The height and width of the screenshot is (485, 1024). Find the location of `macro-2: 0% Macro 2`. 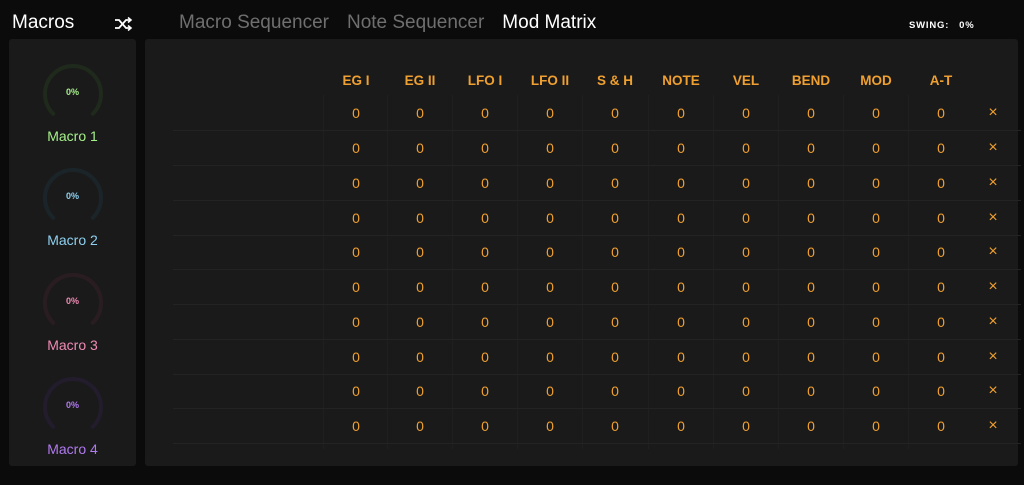

macro-2: 0% Macro 2 is located at coordinates (72, 207).